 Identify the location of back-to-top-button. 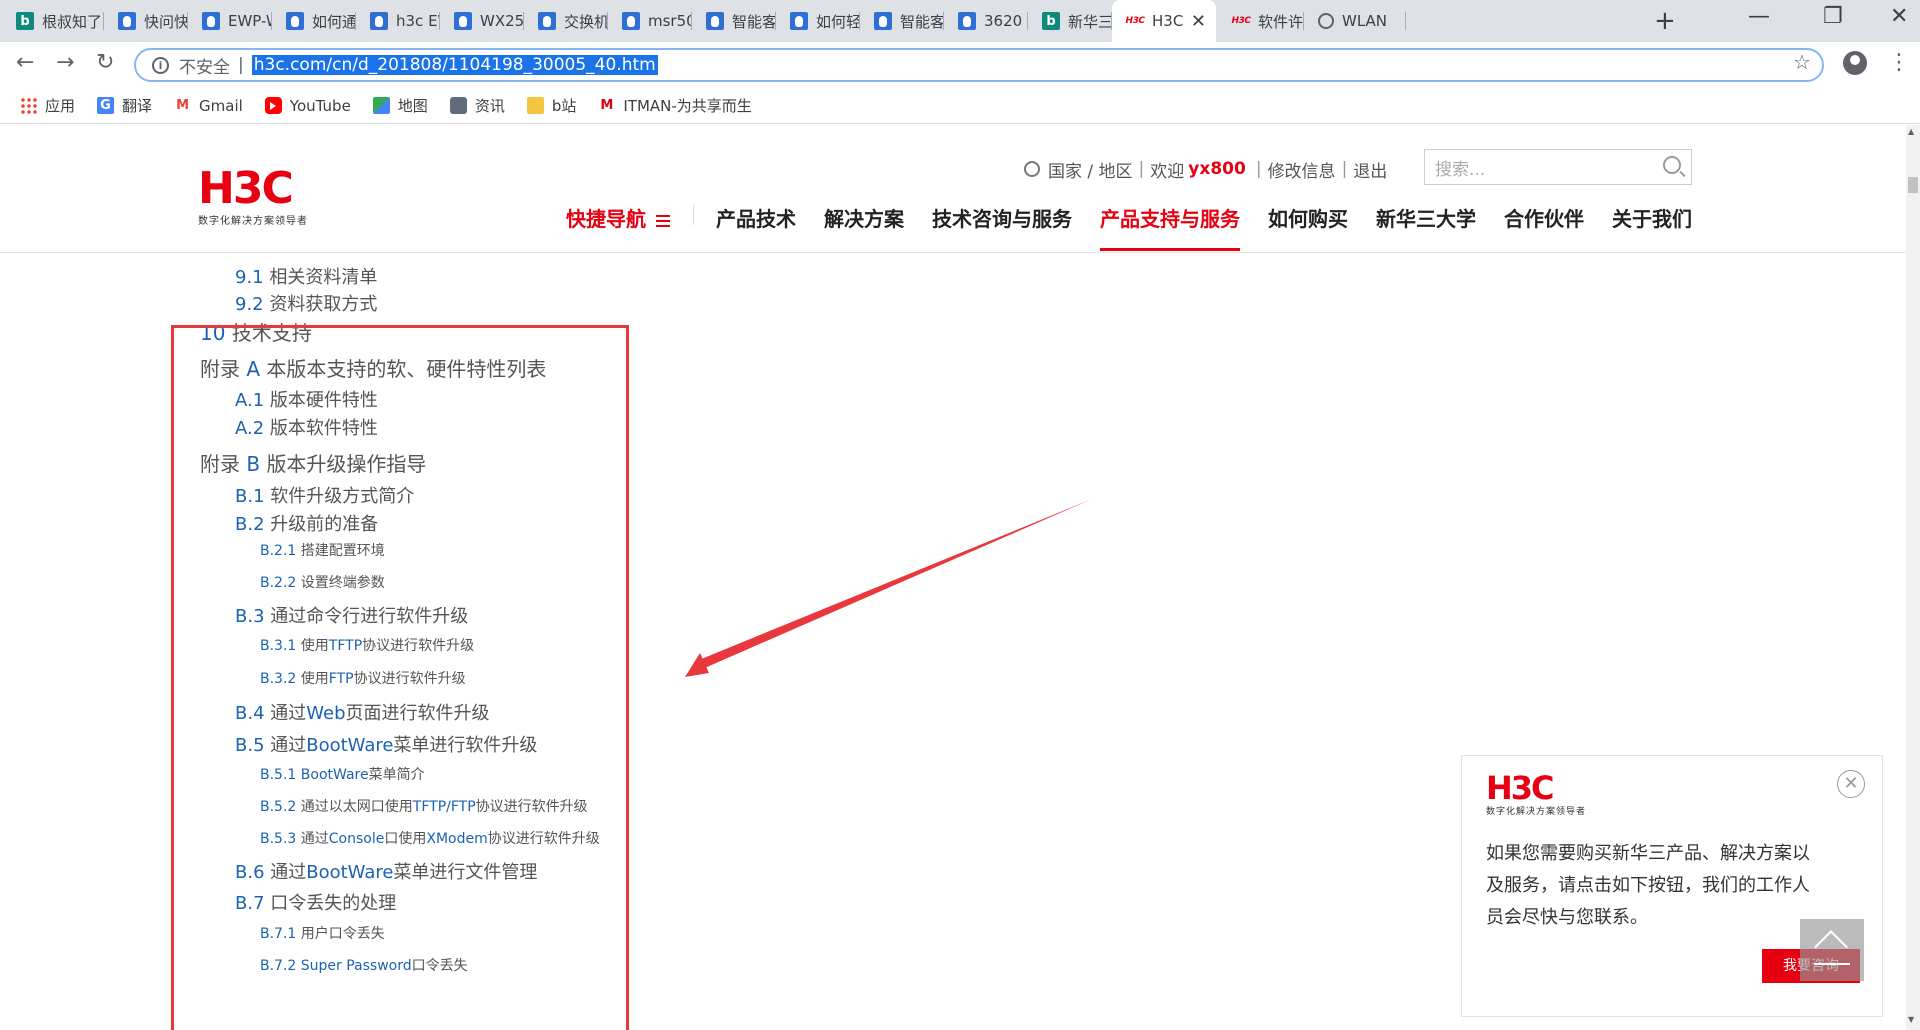
(1832, 950).